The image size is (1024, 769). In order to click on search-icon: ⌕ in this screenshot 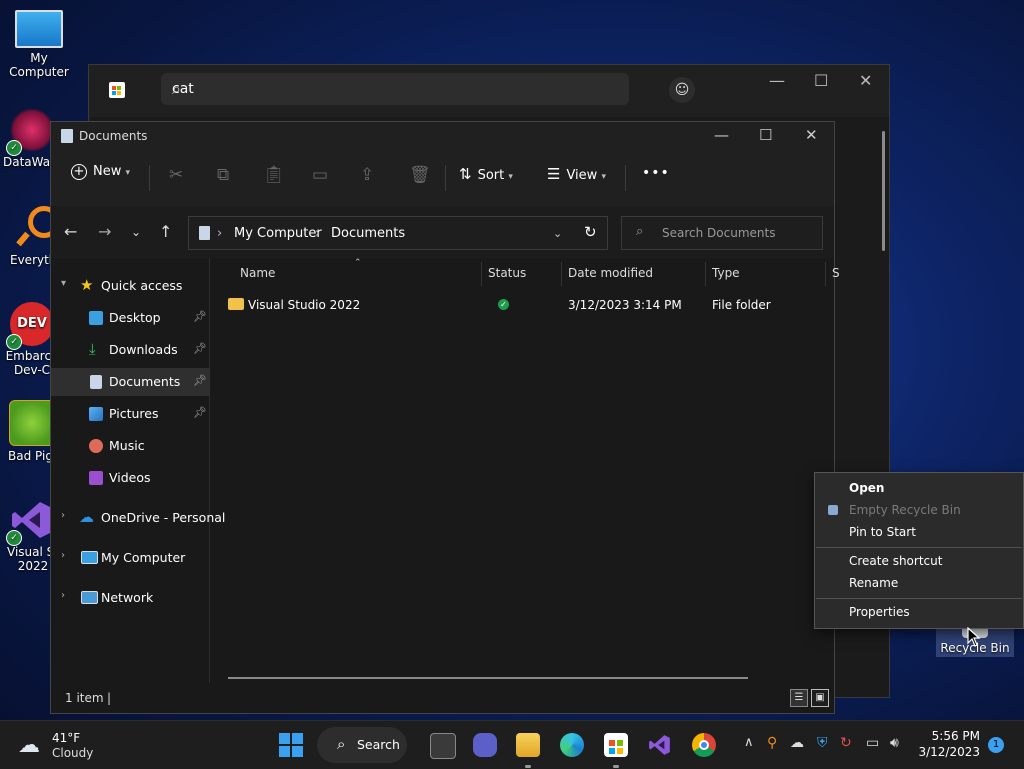, I will do `click(395, 89)`.